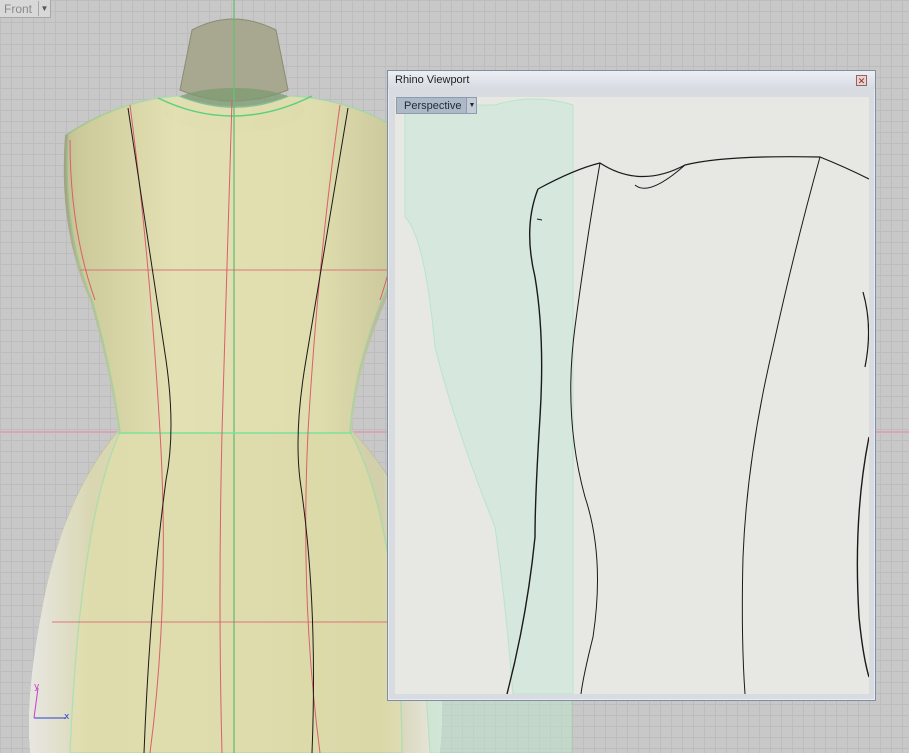 The height and width of the screenshot is (753, 909). What do you see at coordinates (433, 105) in the screenshot?
I see `viewport-tab-label: Perspective` at bounding box center [433, 105].